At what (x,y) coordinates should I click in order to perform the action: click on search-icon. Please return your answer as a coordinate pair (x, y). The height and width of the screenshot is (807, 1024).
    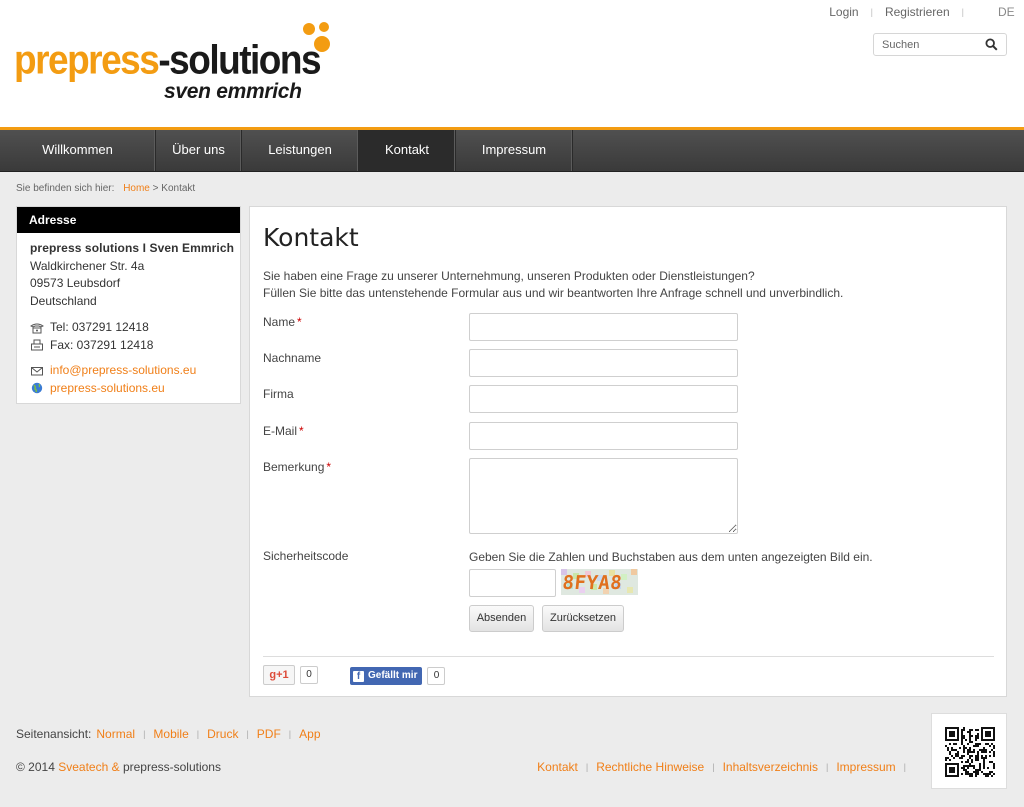
    Looking at the image, I should click on (991, 44).